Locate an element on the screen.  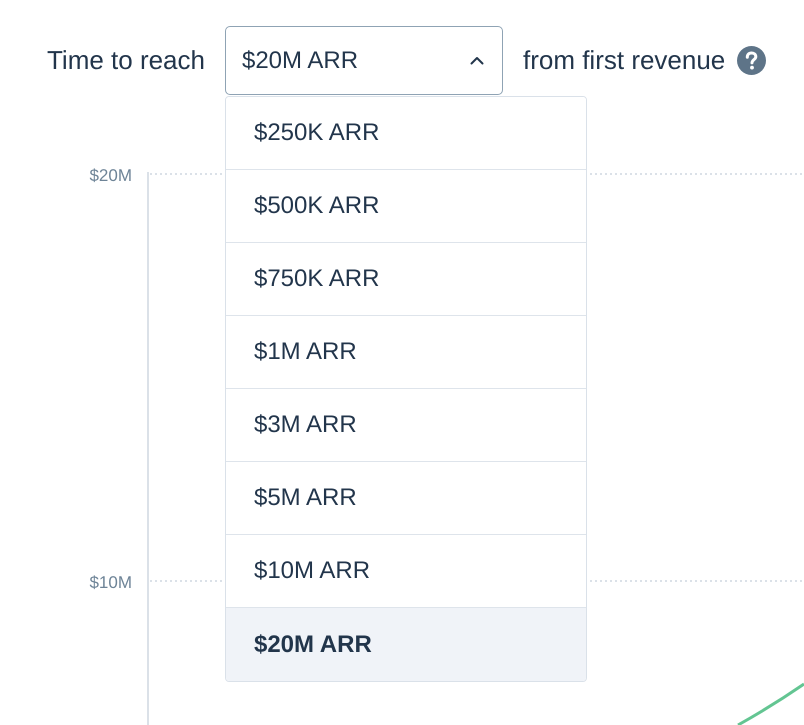
arr-select: $20M ARR is located at coordinates (363, 60).